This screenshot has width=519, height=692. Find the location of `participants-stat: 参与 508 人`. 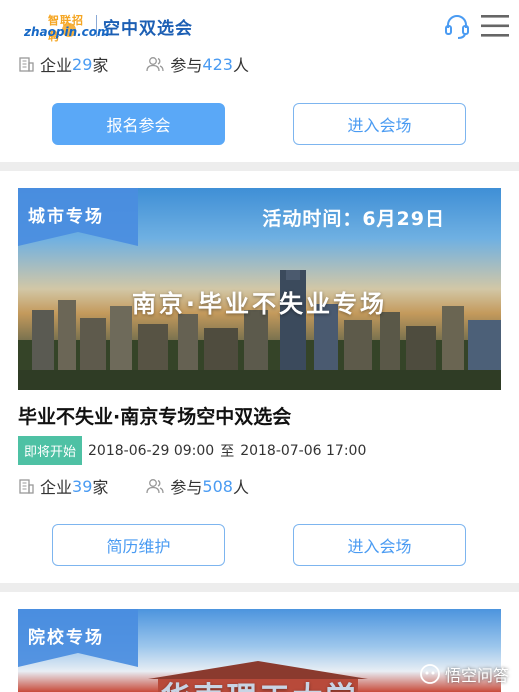

participants-stat: 参与 508 人 is located at coordinates (197, 486).